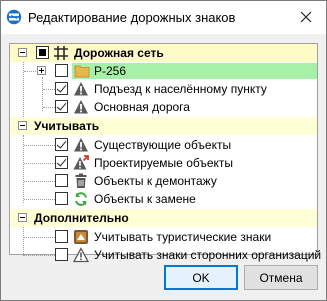 The height and width of the screenshot is (301, 327). I want to click on tree-group-consider: Учитывать, so click(163, 126).